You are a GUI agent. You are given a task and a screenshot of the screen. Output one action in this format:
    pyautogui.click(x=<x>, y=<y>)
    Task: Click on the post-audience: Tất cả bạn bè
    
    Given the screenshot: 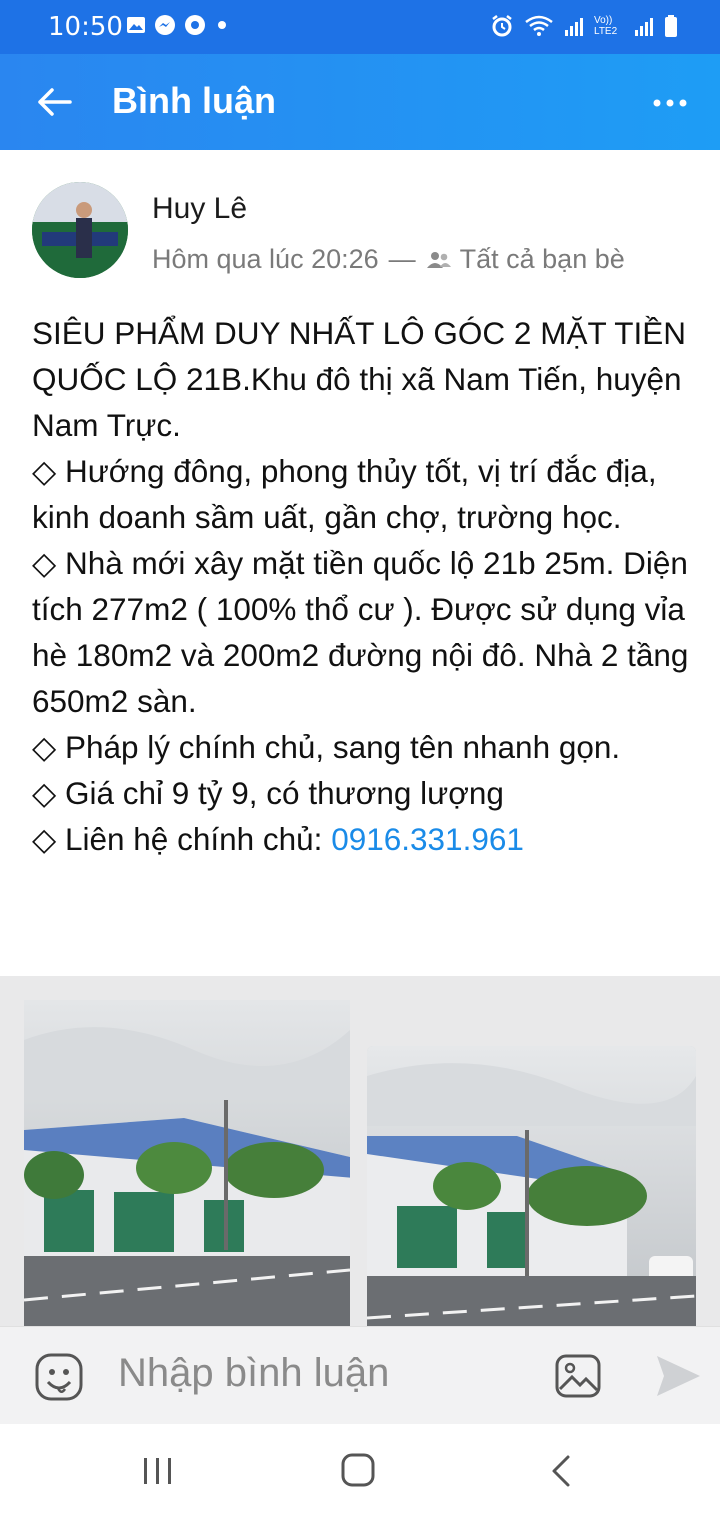 What is the action you would take?
    pyautogui.click(x=542, y=259)
    